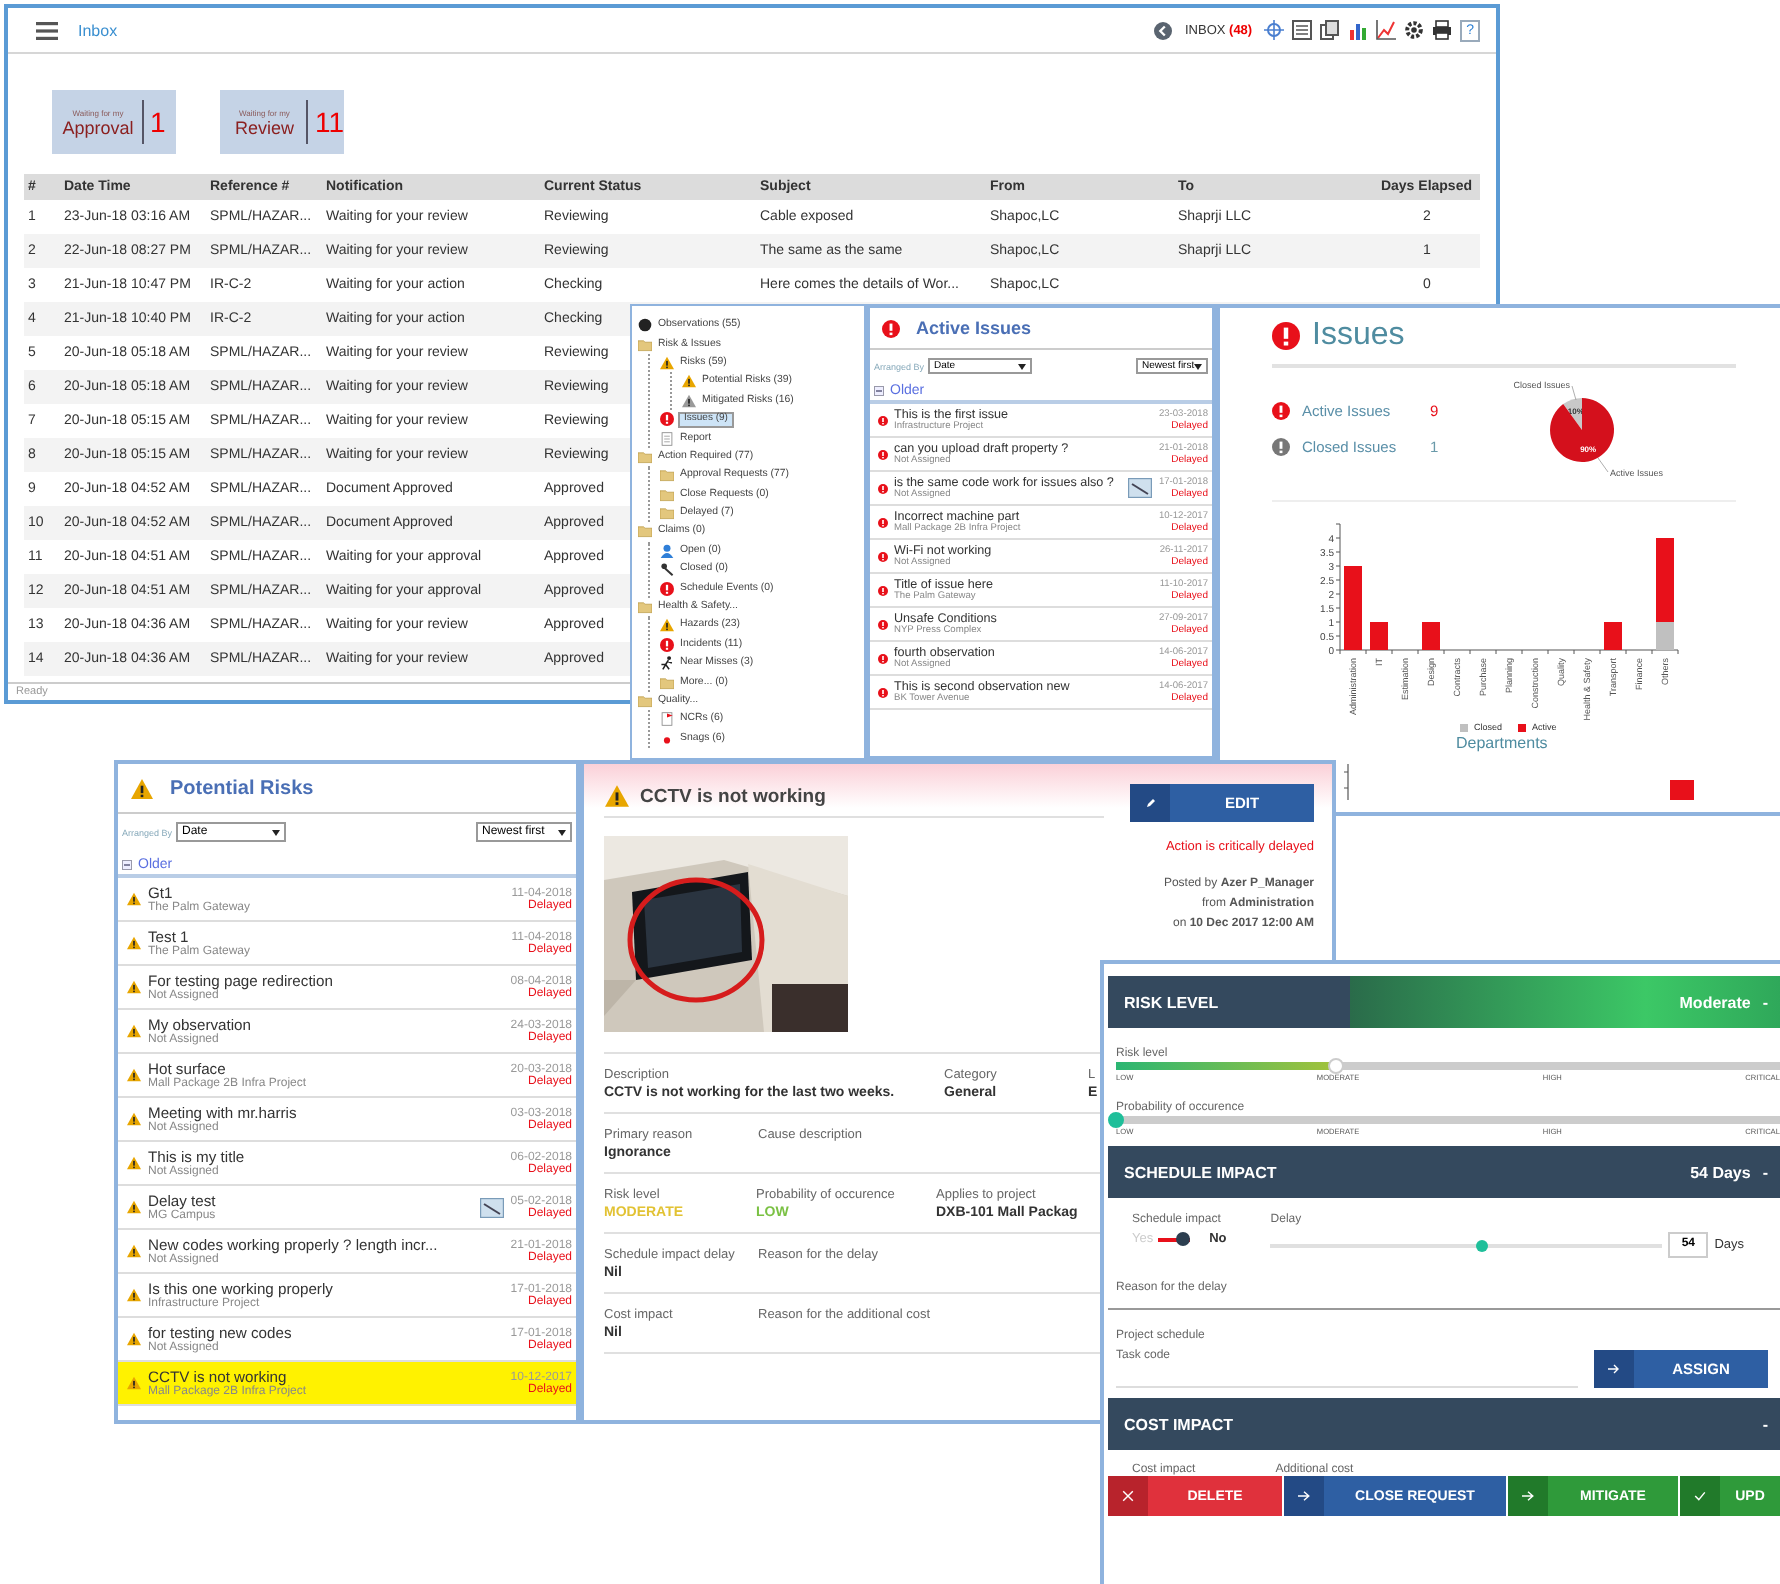 This screenshot has width=1780, height=1584. What do you see at coordinates (1442, 30) in the screenshot?
I see `printer-icon` at bounding box center [1442, 30].